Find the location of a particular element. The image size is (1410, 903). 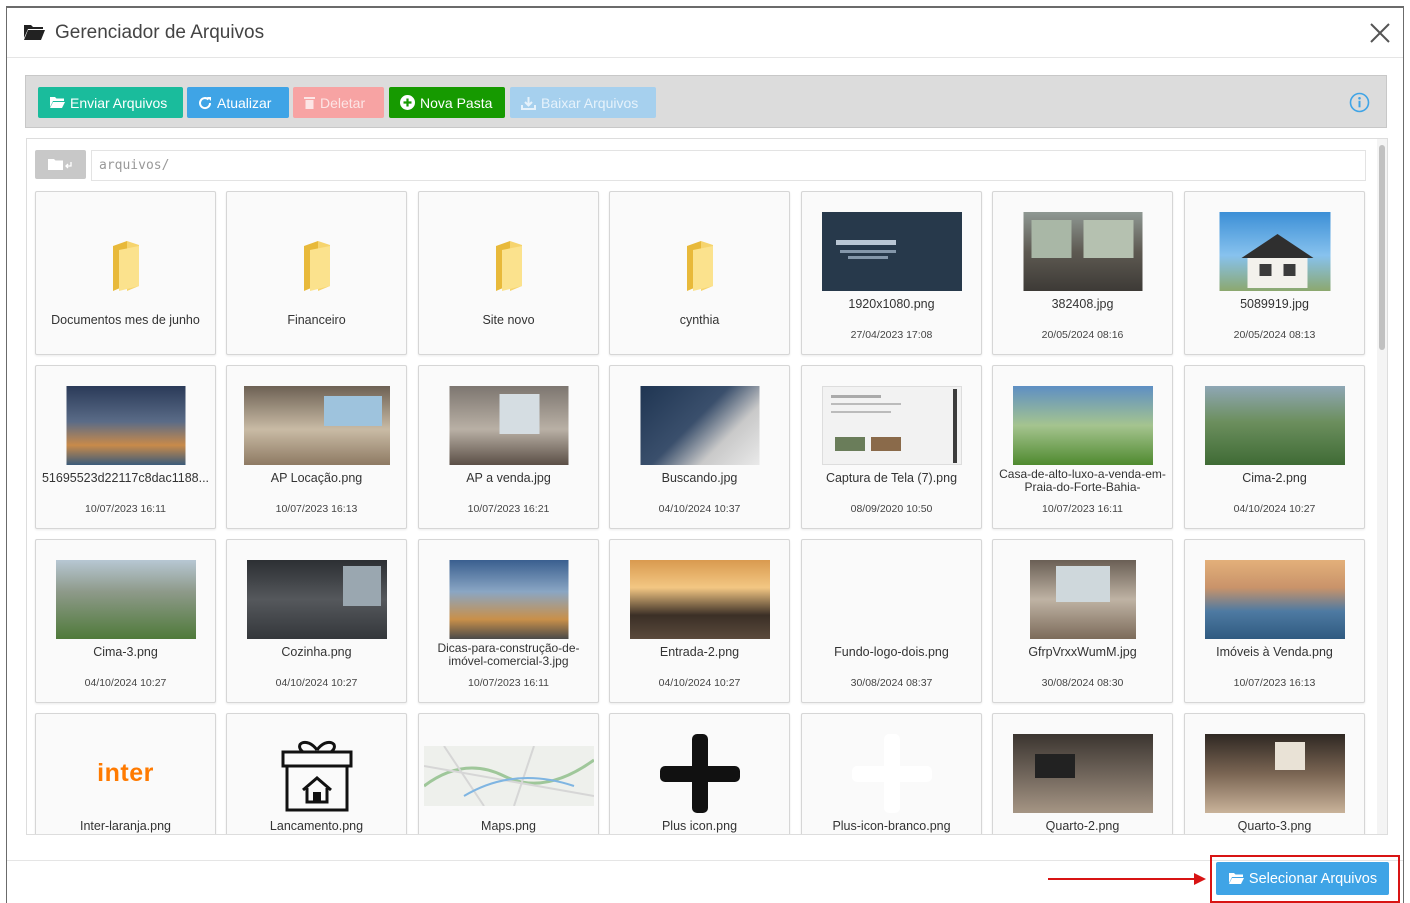

file-tile: GfrpVrxxWumM.jpg 30/08/2024 08:30 is located at coordinates (1082, 621).